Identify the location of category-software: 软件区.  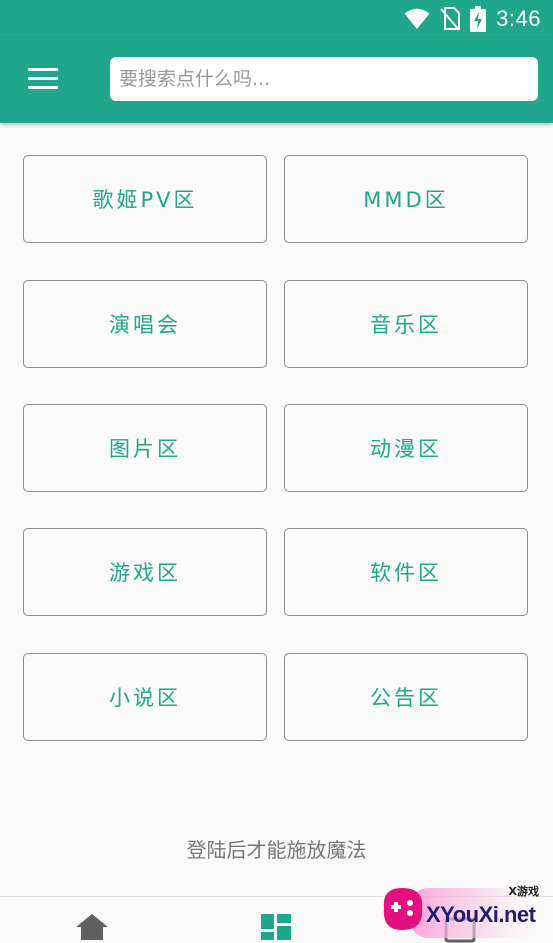
(406, 572).